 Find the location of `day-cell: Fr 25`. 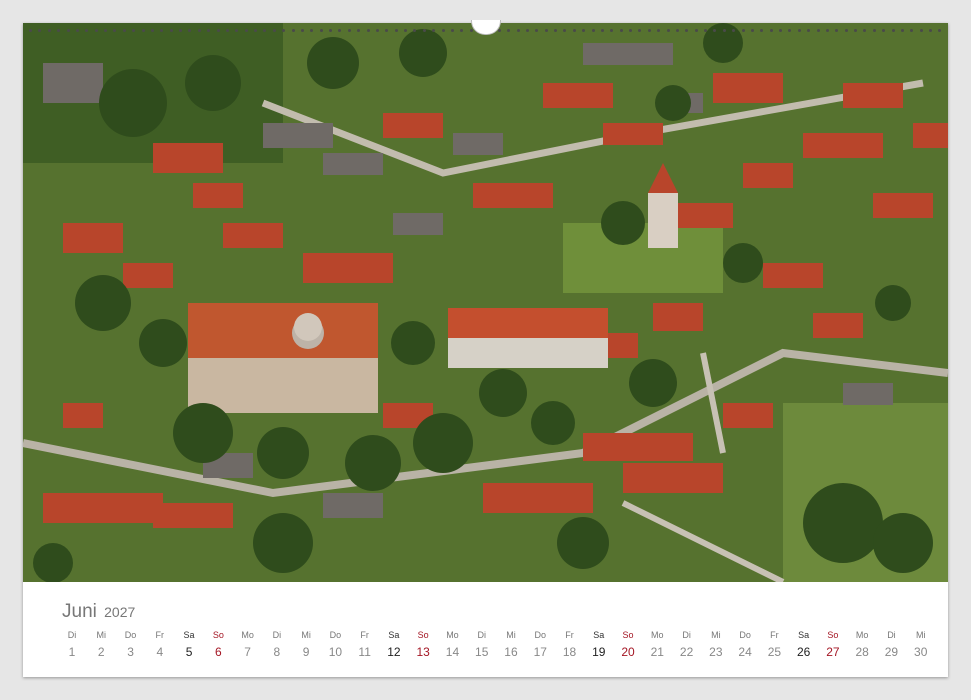

day-cell: Fr 25 is located at coordinates (774, 644).